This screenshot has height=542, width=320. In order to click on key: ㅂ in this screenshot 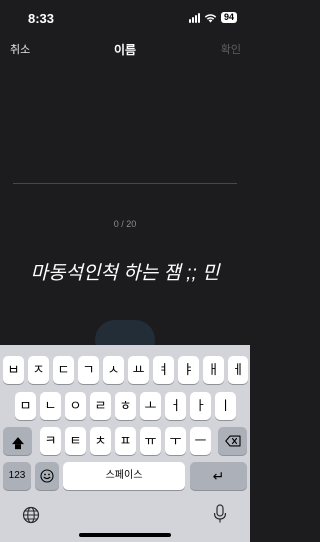, I will do `click(13, 370)`.